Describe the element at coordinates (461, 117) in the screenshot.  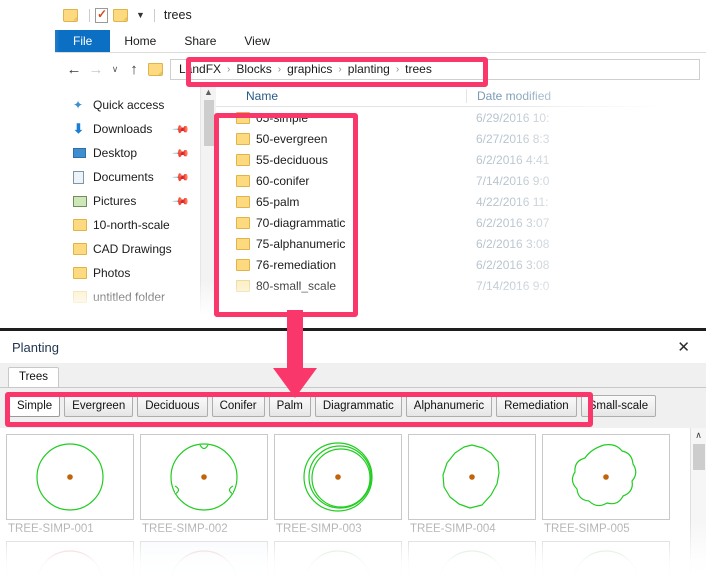
I see `table-row: 05-simple 6/29/2016 10:` at that location.